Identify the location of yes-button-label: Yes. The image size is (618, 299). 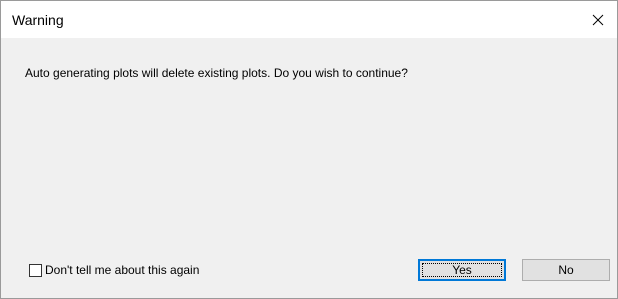
(462, 270).